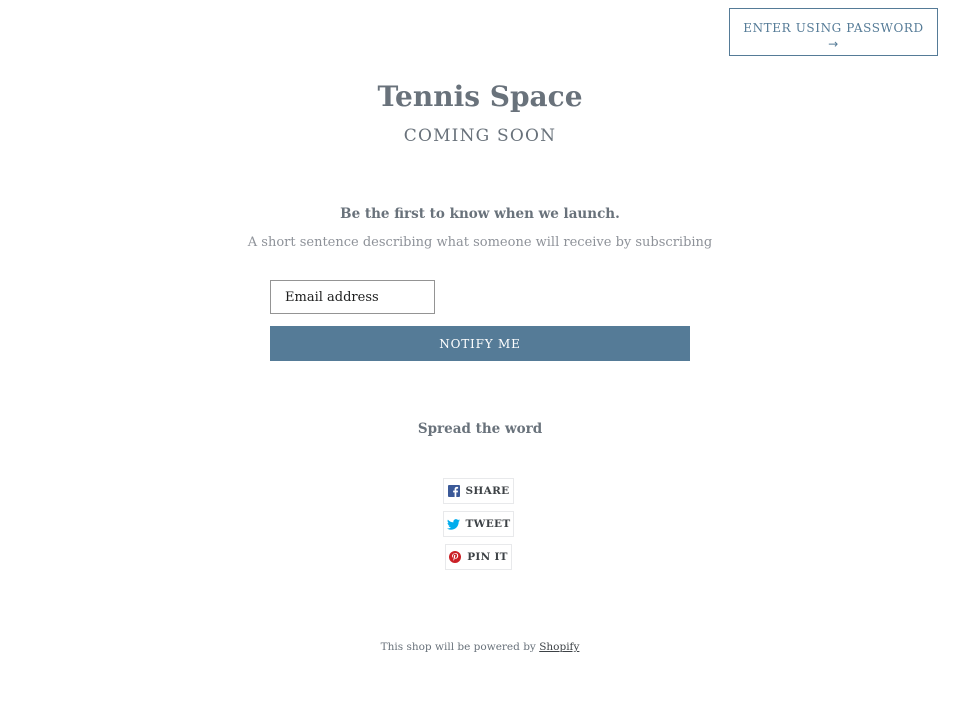 This screenshot has height=720, width=960. Describe the element at coordinates (455, 557) in the screenshot. I see `pinterest-icon` at that location.